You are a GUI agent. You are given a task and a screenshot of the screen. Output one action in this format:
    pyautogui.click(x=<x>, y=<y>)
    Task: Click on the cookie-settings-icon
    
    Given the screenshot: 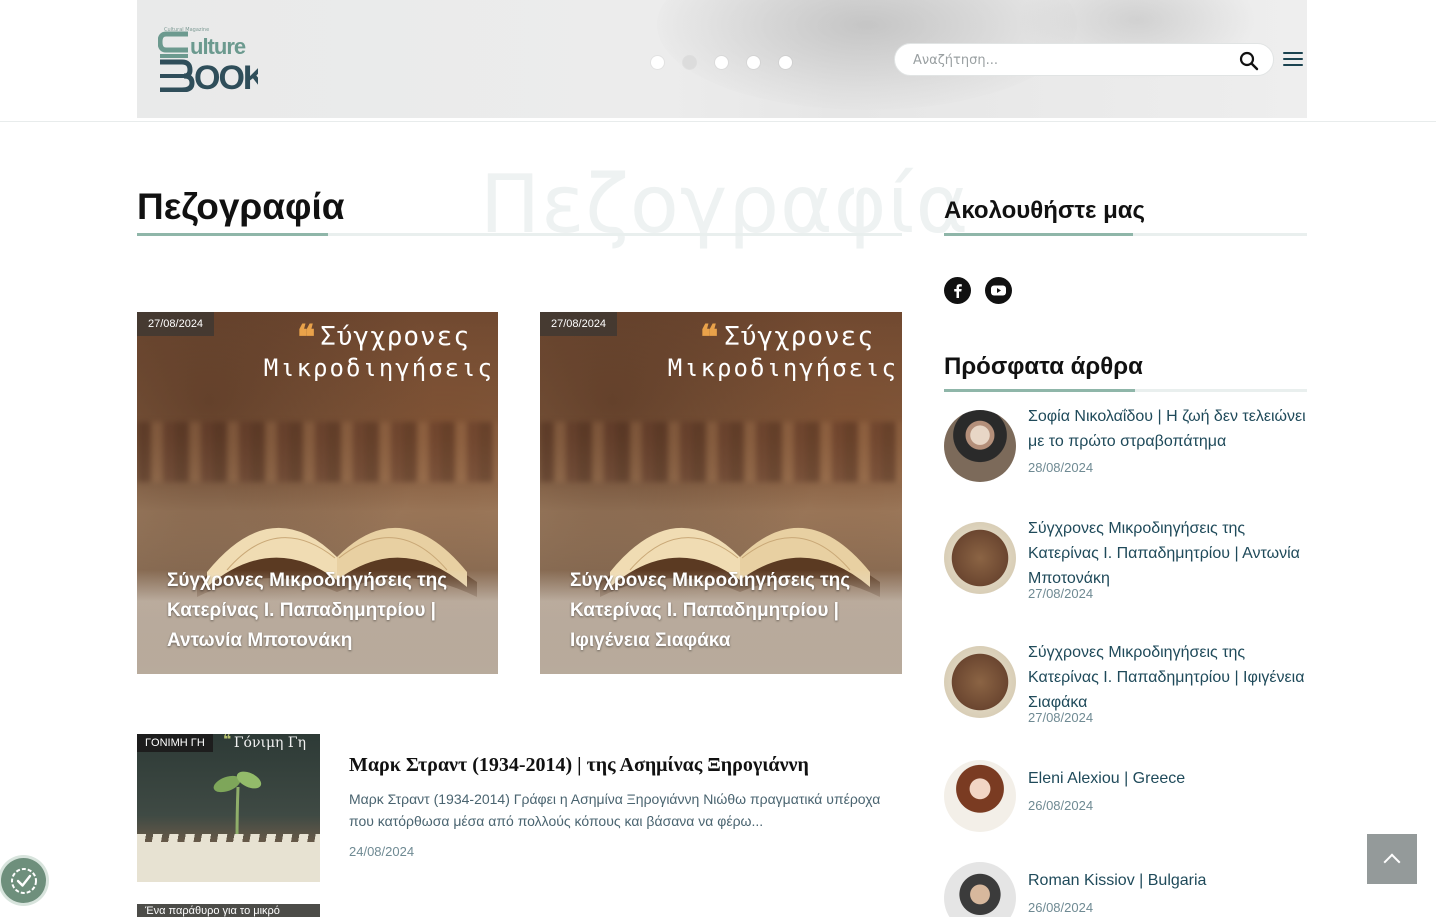 What is the action you would take?
    pyautogui.click(x=23, y=880)
    